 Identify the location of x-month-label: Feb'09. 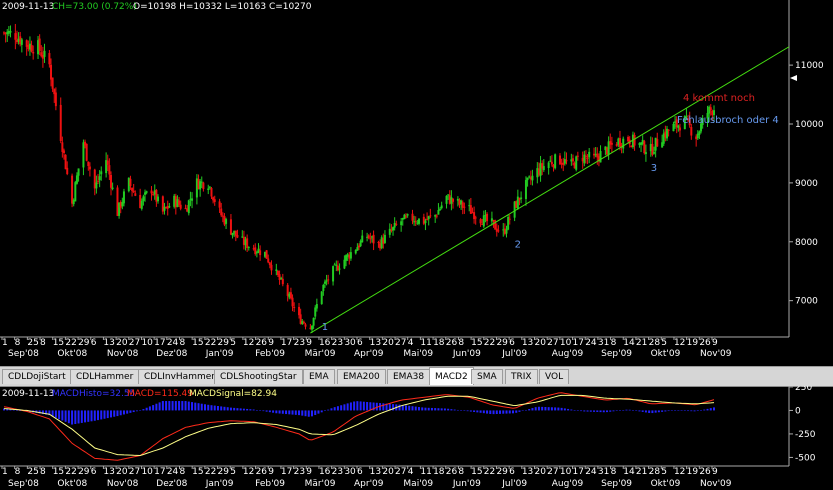
(270, 484).